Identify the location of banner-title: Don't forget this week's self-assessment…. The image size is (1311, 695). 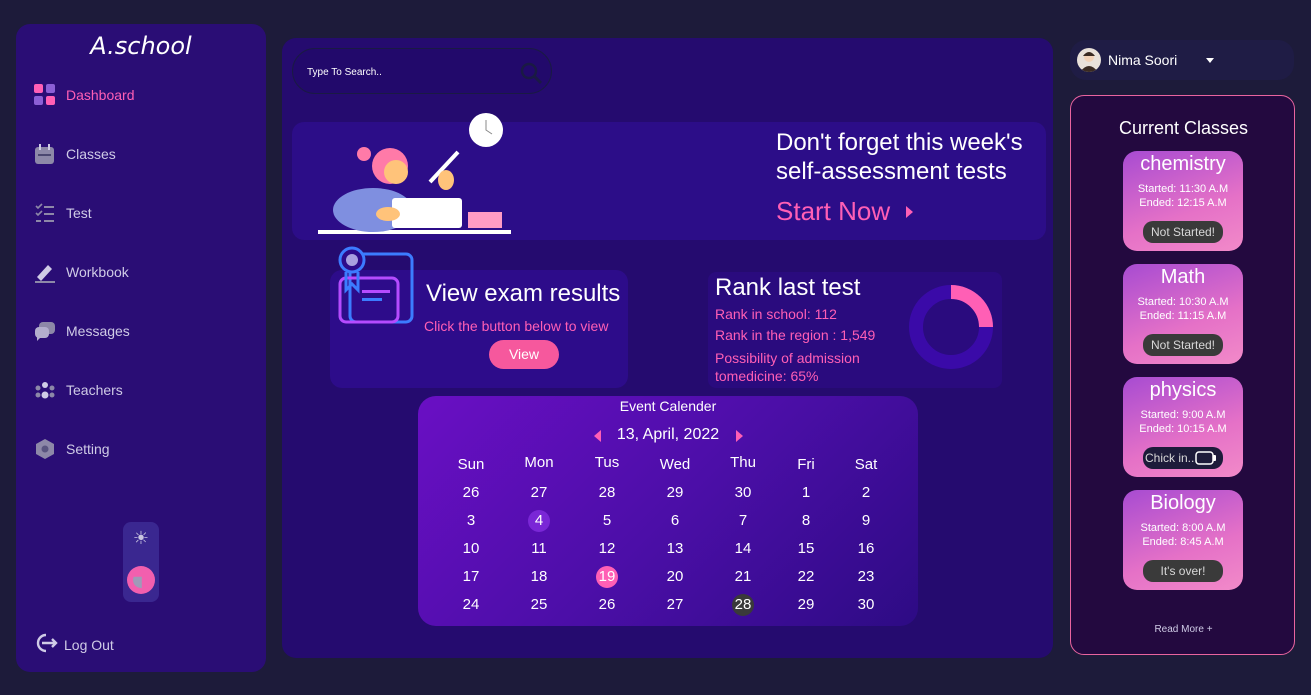
(899, 157).